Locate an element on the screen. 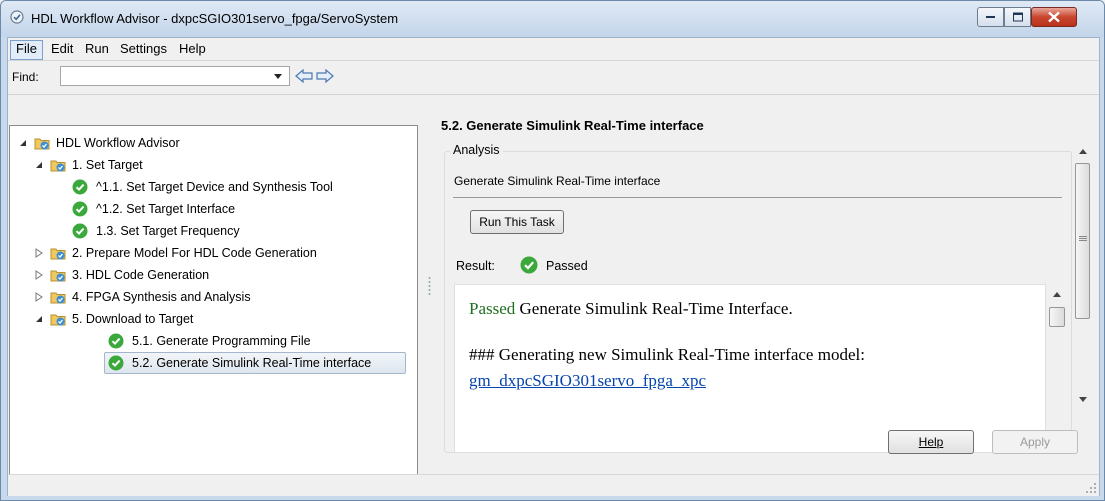 This screenshot has width=1105, height=501. tree-root-label: HDL Workflow Advisor is located at coordinates (118, 143).